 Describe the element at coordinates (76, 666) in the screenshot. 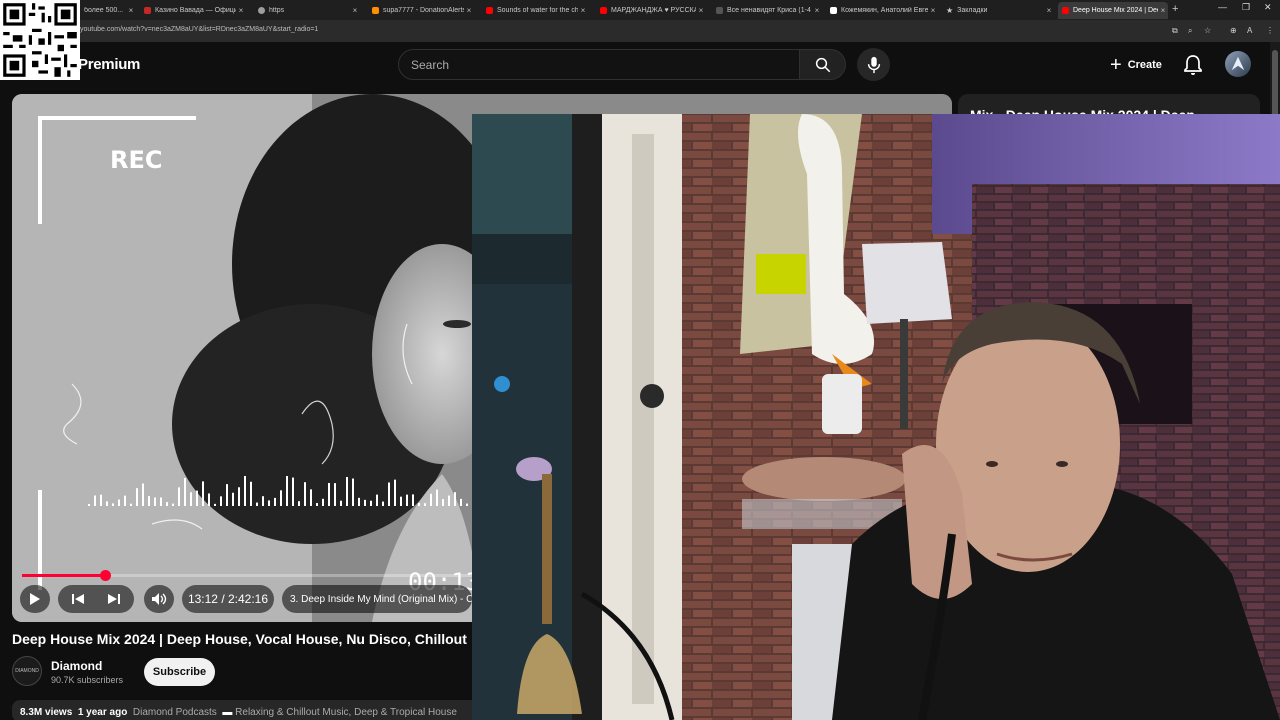

I see `channel-name: Diamond` at that location.